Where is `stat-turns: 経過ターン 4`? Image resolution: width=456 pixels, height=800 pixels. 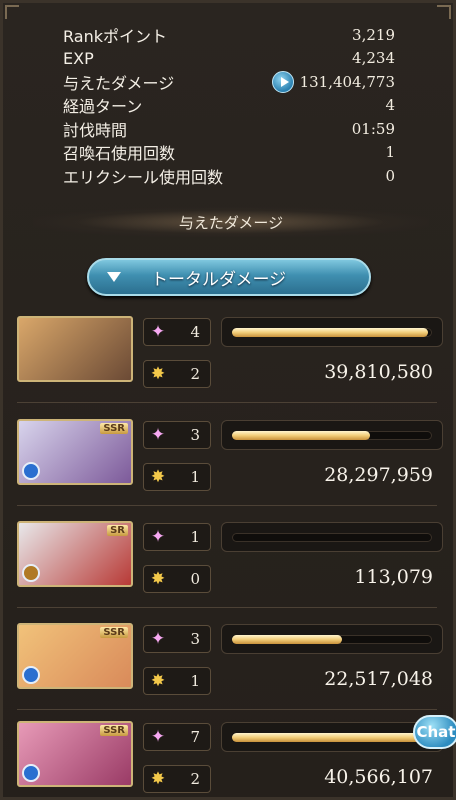 stat-turns: 経過ターン 4 is located at coordinates (229, 106).